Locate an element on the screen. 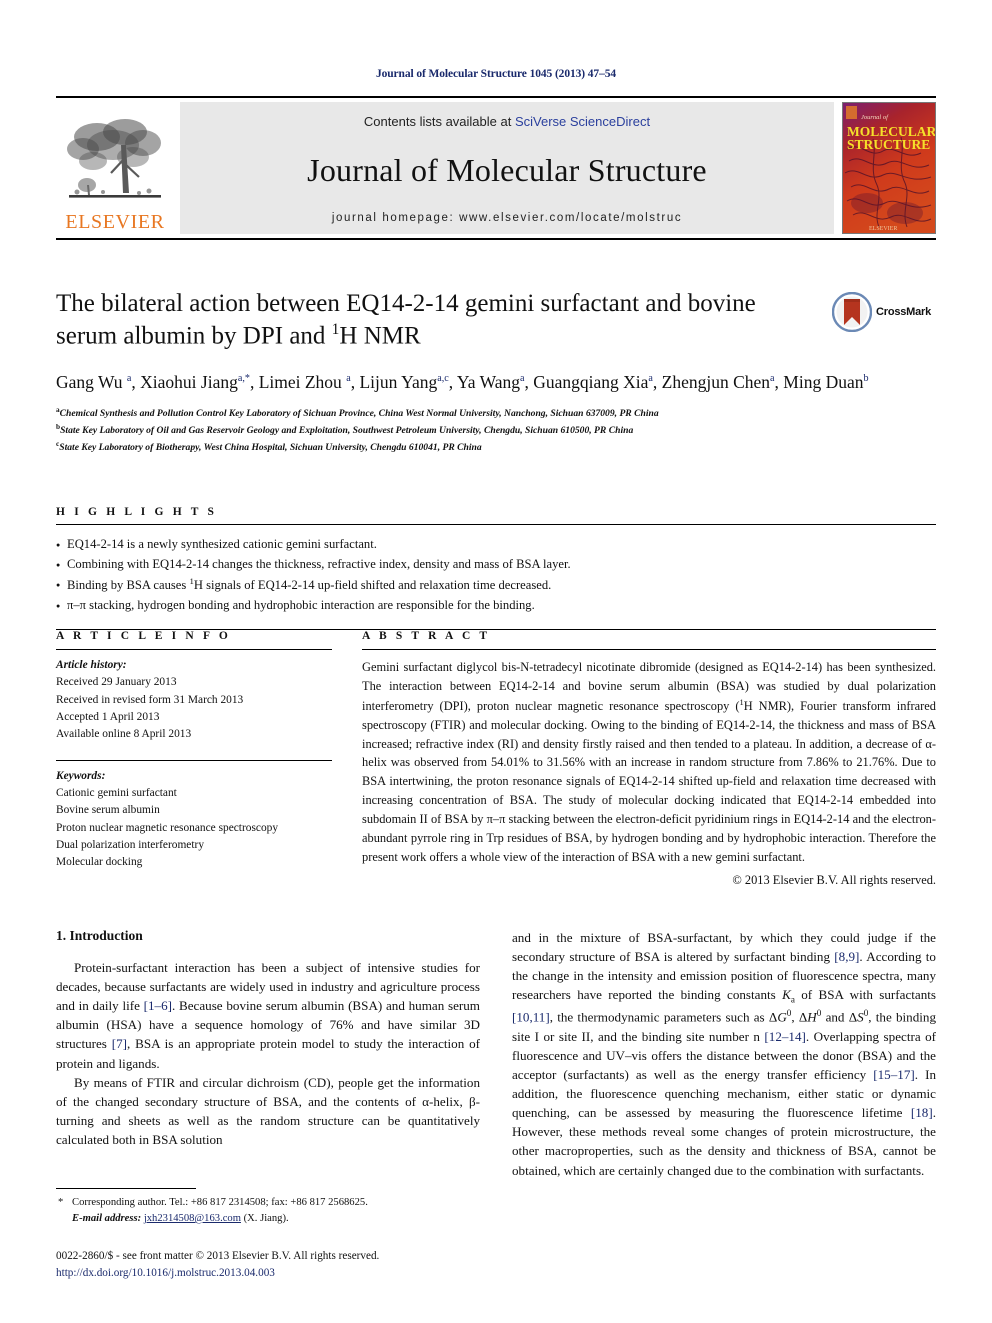 This screenshot has height=1323, width=992. email-address-label: E-mail address: is located at coordinates (107, 1218).